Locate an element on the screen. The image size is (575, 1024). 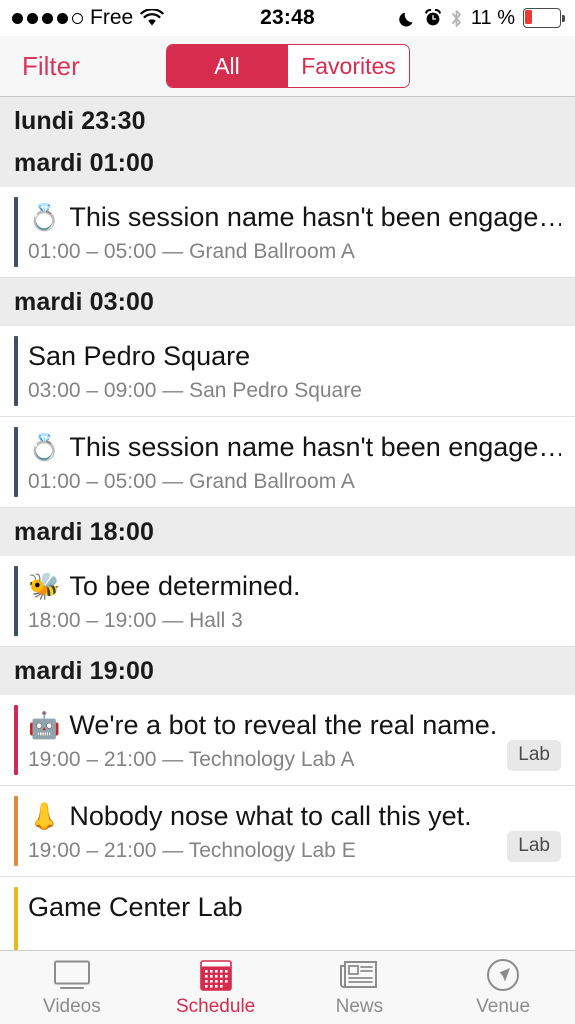
session-title-text: We're a bot to reveal the real name. is located at coordinates (283, 724).